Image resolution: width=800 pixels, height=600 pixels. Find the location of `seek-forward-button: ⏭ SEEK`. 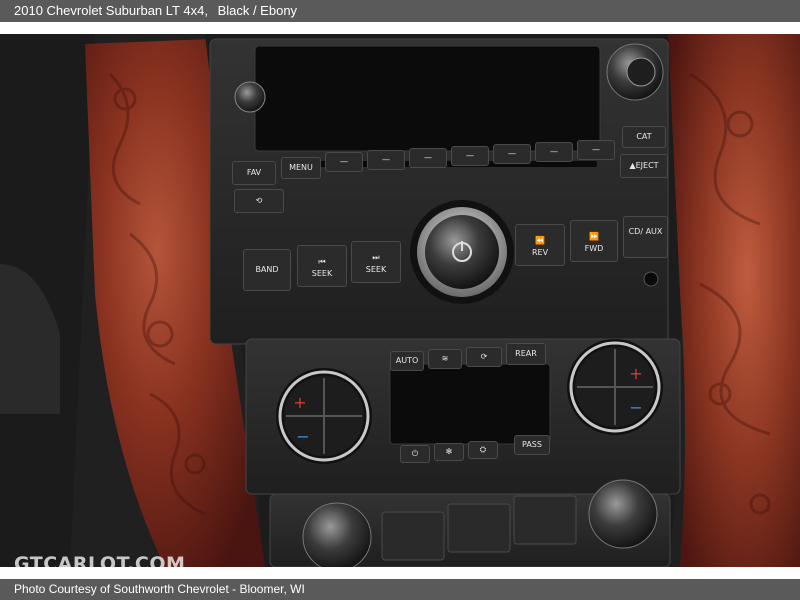

seek-forward-button: ⏭ SEEK is located at coordinates (376, 262).